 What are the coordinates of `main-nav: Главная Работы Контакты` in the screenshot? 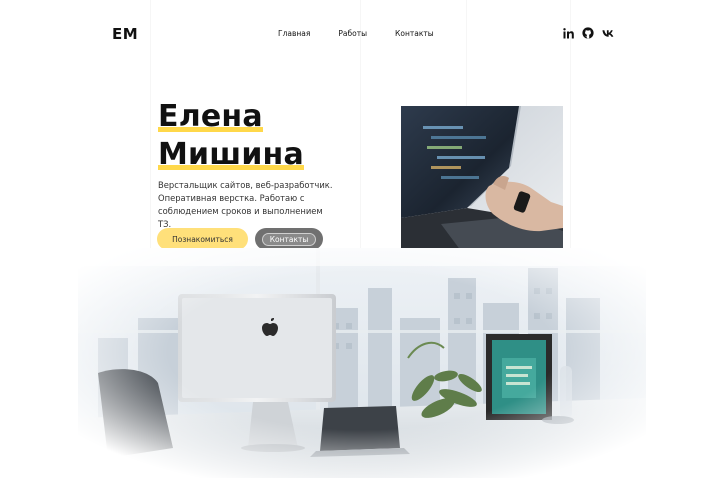 It's located at (356, 33).